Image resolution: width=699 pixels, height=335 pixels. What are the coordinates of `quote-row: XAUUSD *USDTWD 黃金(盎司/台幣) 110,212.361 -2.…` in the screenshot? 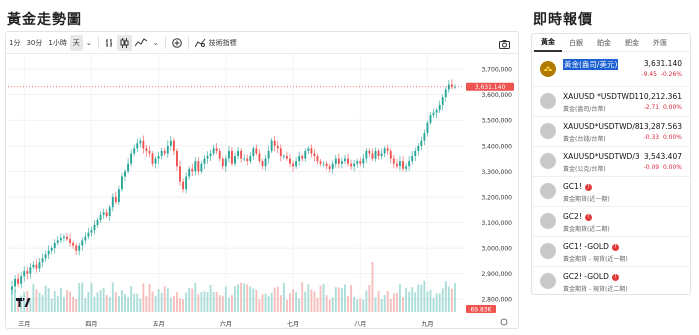 It's located at (611, 102).